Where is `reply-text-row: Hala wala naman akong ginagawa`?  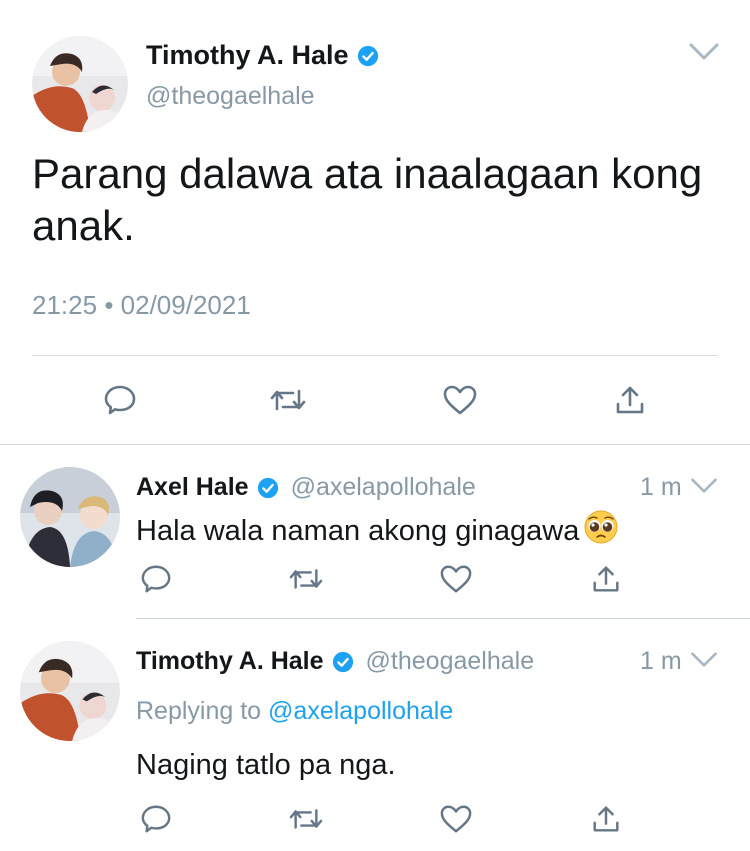
reply-text-row: Hala wala naman akong ginagawa is located at coordinates (377, 531).